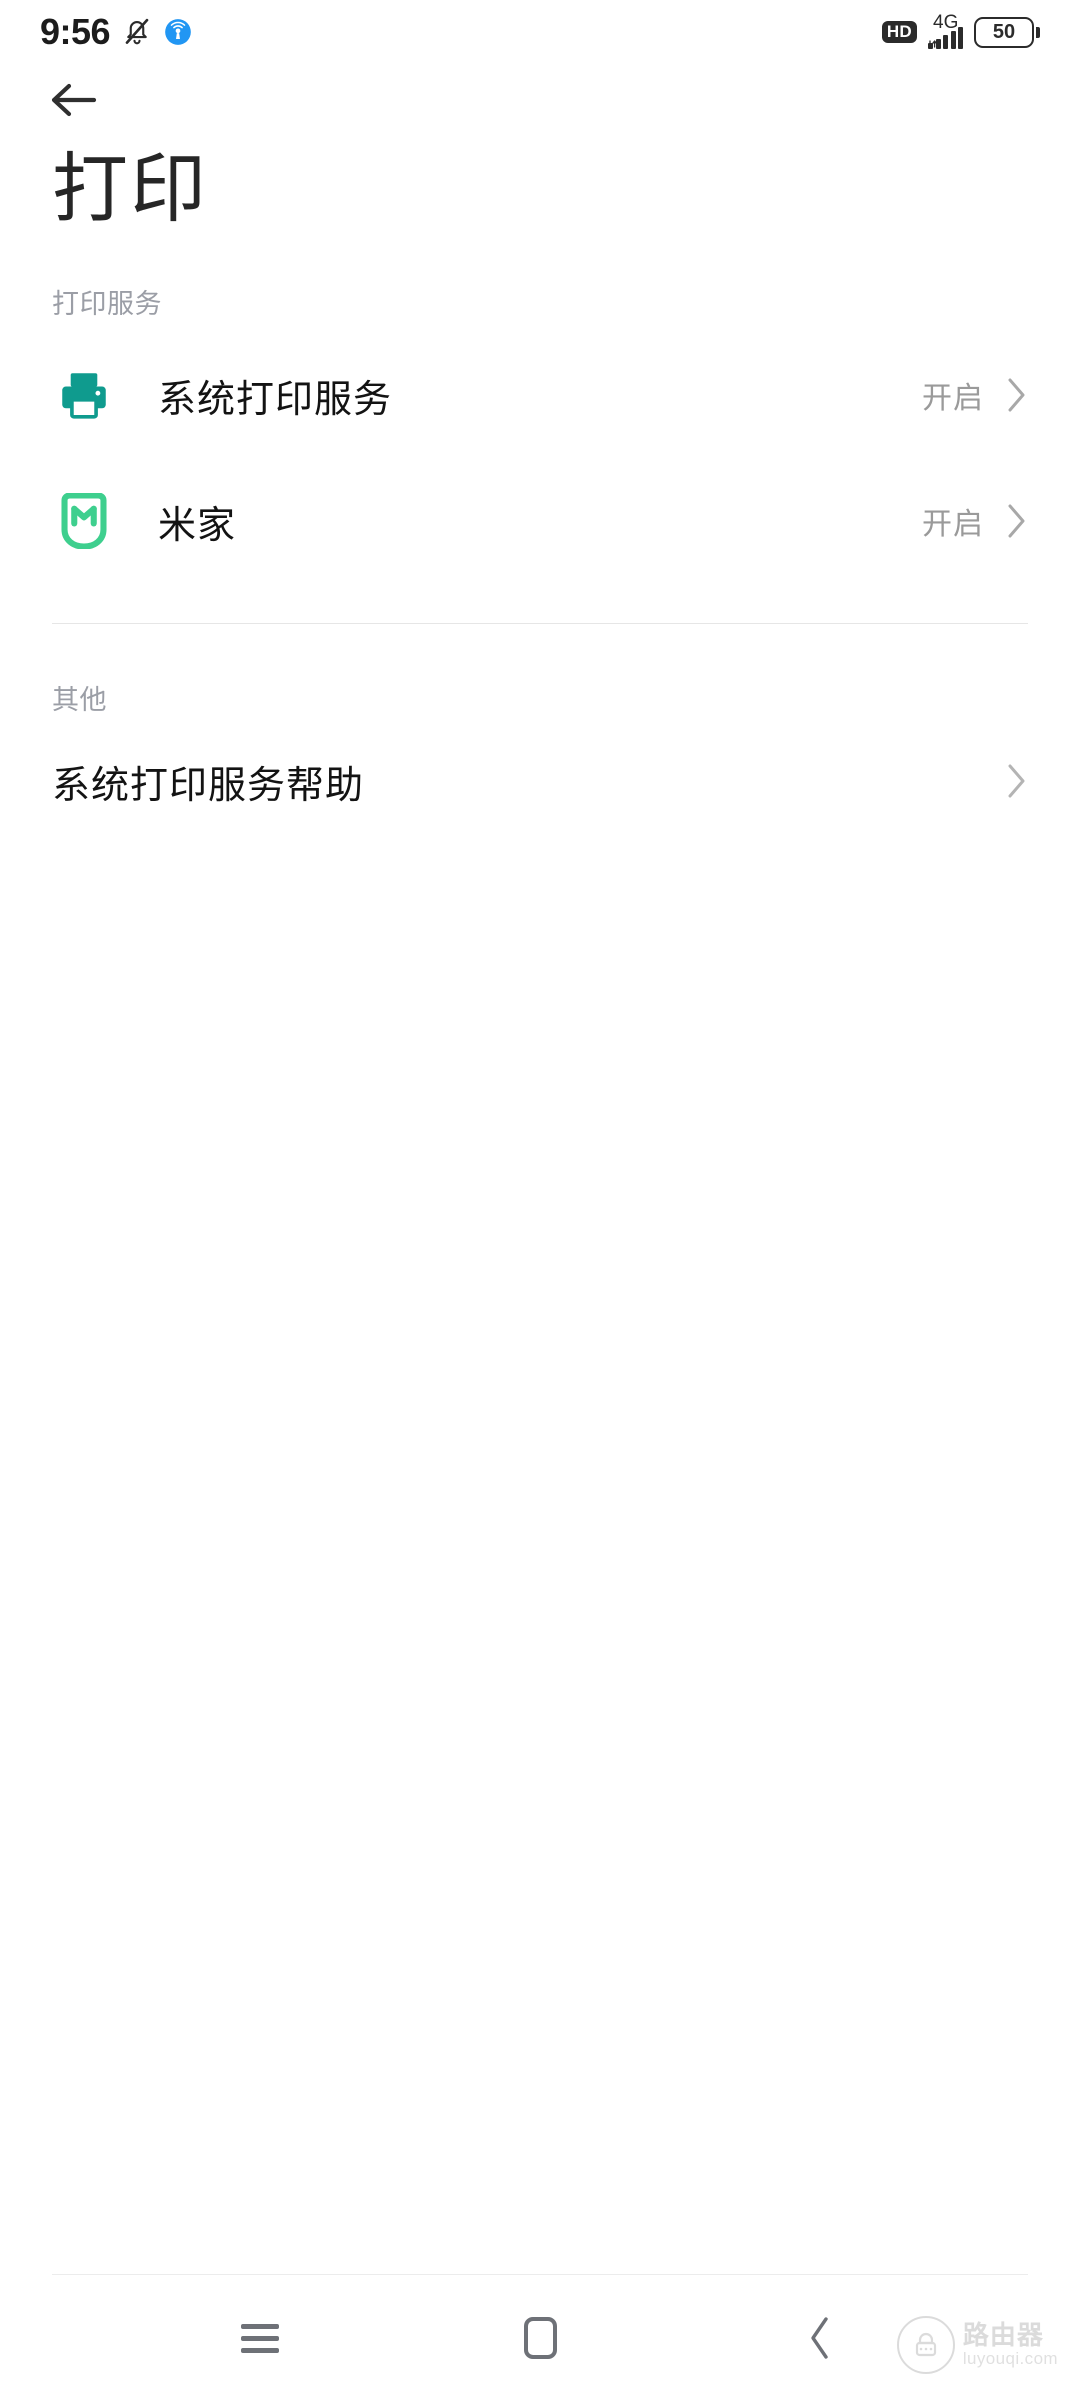  What do you see at coordinates (540, 395) in the screenshot?
I see `list-item-system-print-service: 系统打印服务 开启` at bounding box center [540, 395].